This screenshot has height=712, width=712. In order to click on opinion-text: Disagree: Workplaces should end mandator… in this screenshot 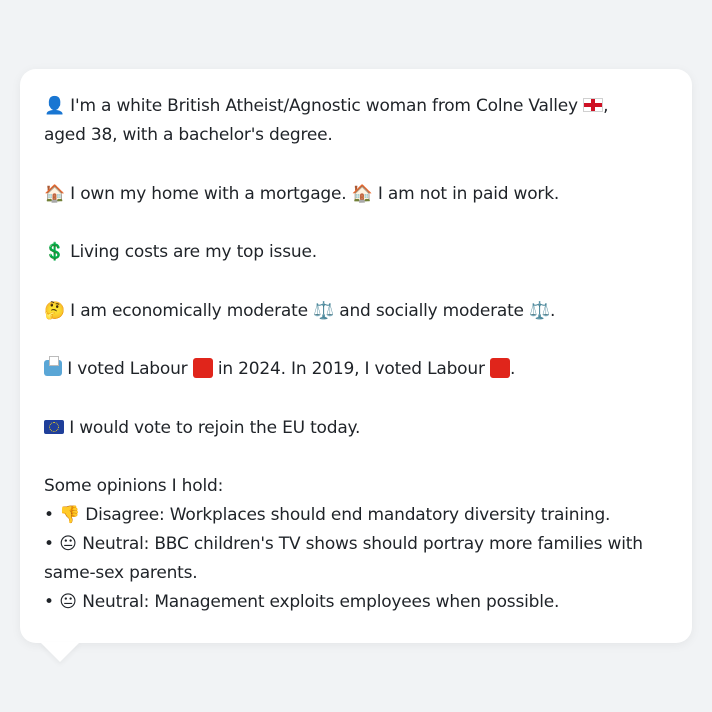, I will do `click(345, 515)`.